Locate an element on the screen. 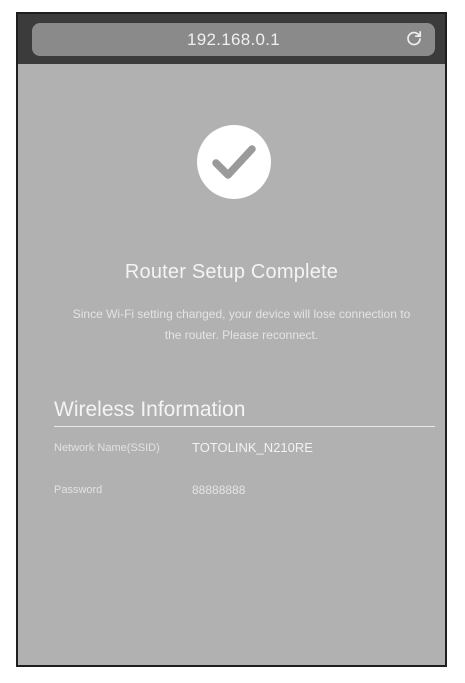 The width and height of the screenshot is (465, 683). address-bar: 192.168.0.1 is located at coordinates (233, 39).